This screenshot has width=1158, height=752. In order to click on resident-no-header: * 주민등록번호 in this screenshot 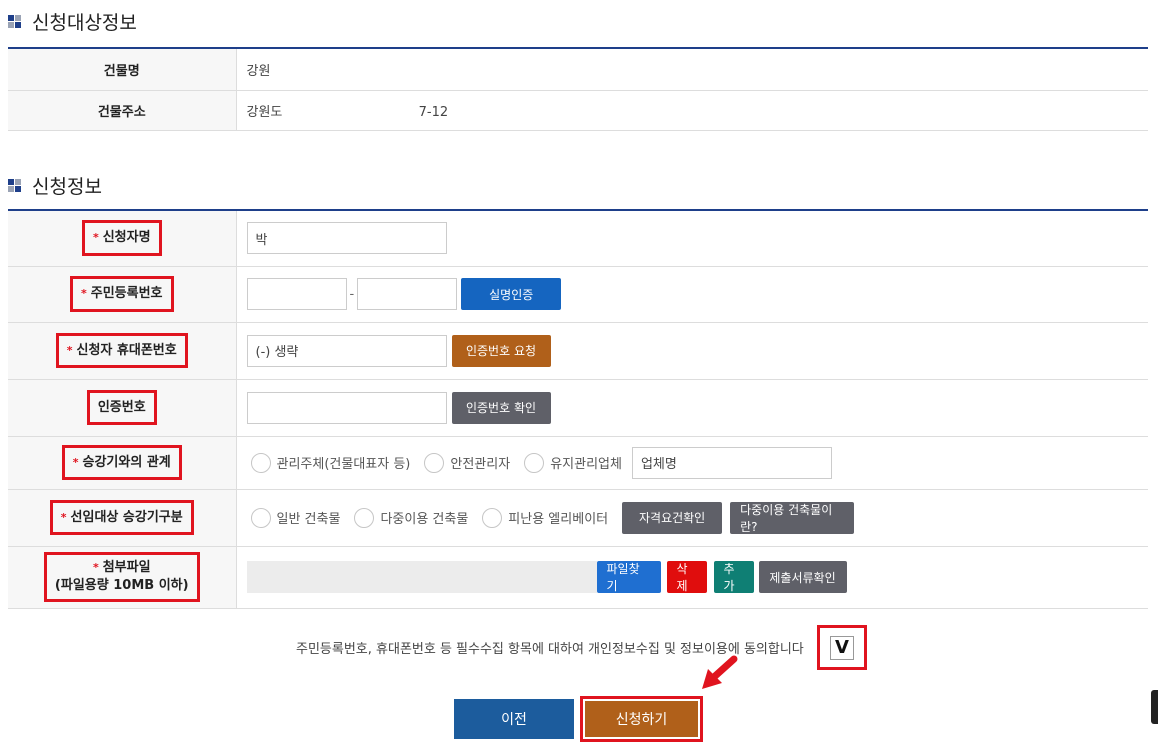, I will do `click(122, 294)`.